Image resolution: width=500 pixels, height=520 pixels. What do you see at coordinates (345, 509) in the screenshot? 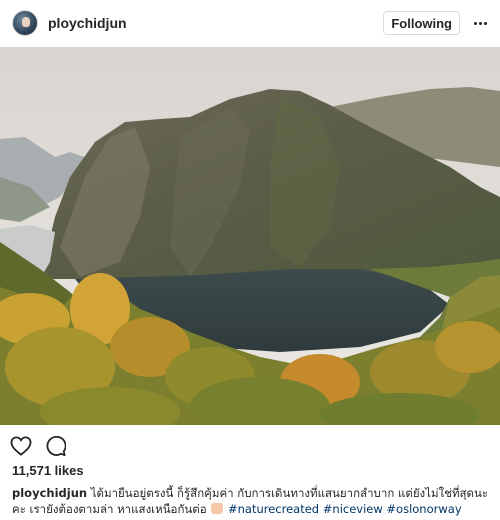
I see `caption-hashtags: #naturecreated #niceview #oslonorway` at bounding box center [345, 509].